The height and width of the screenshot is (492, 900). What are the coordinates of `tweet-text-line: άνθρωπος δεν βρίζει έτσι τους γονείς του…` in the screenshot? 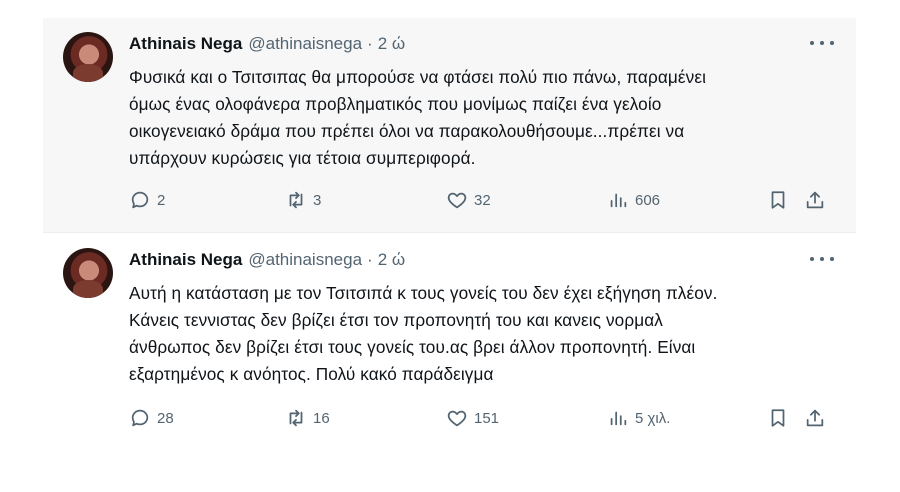 It's located at (412, 347).